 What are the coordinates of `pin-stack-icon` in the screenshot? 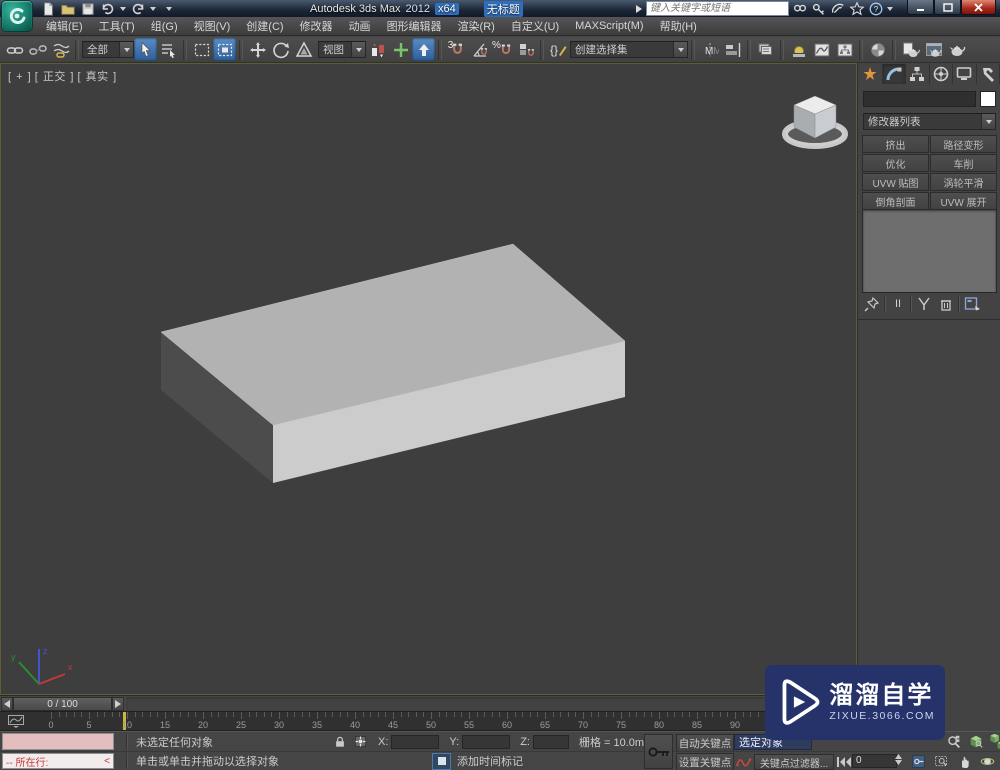 It's located at (872, 304).